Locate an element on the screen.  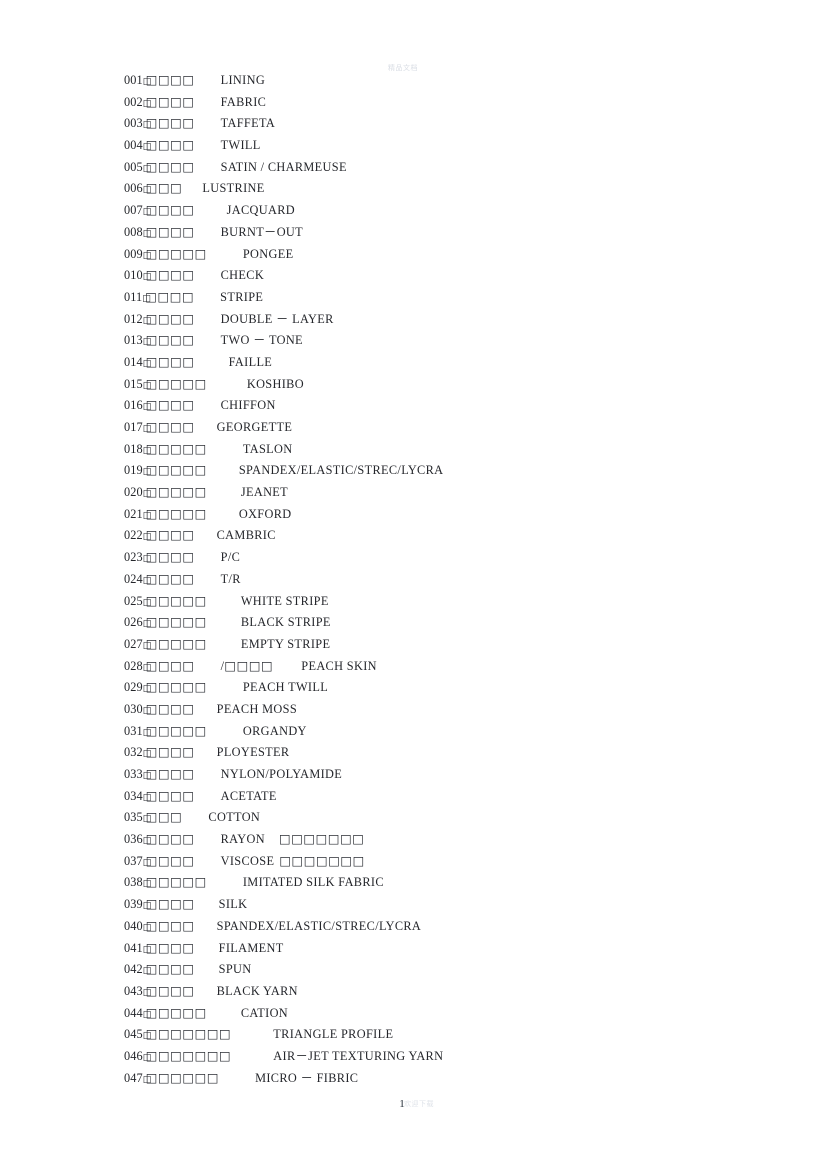
entry-number: 015 is located at coordinates (133, 383).